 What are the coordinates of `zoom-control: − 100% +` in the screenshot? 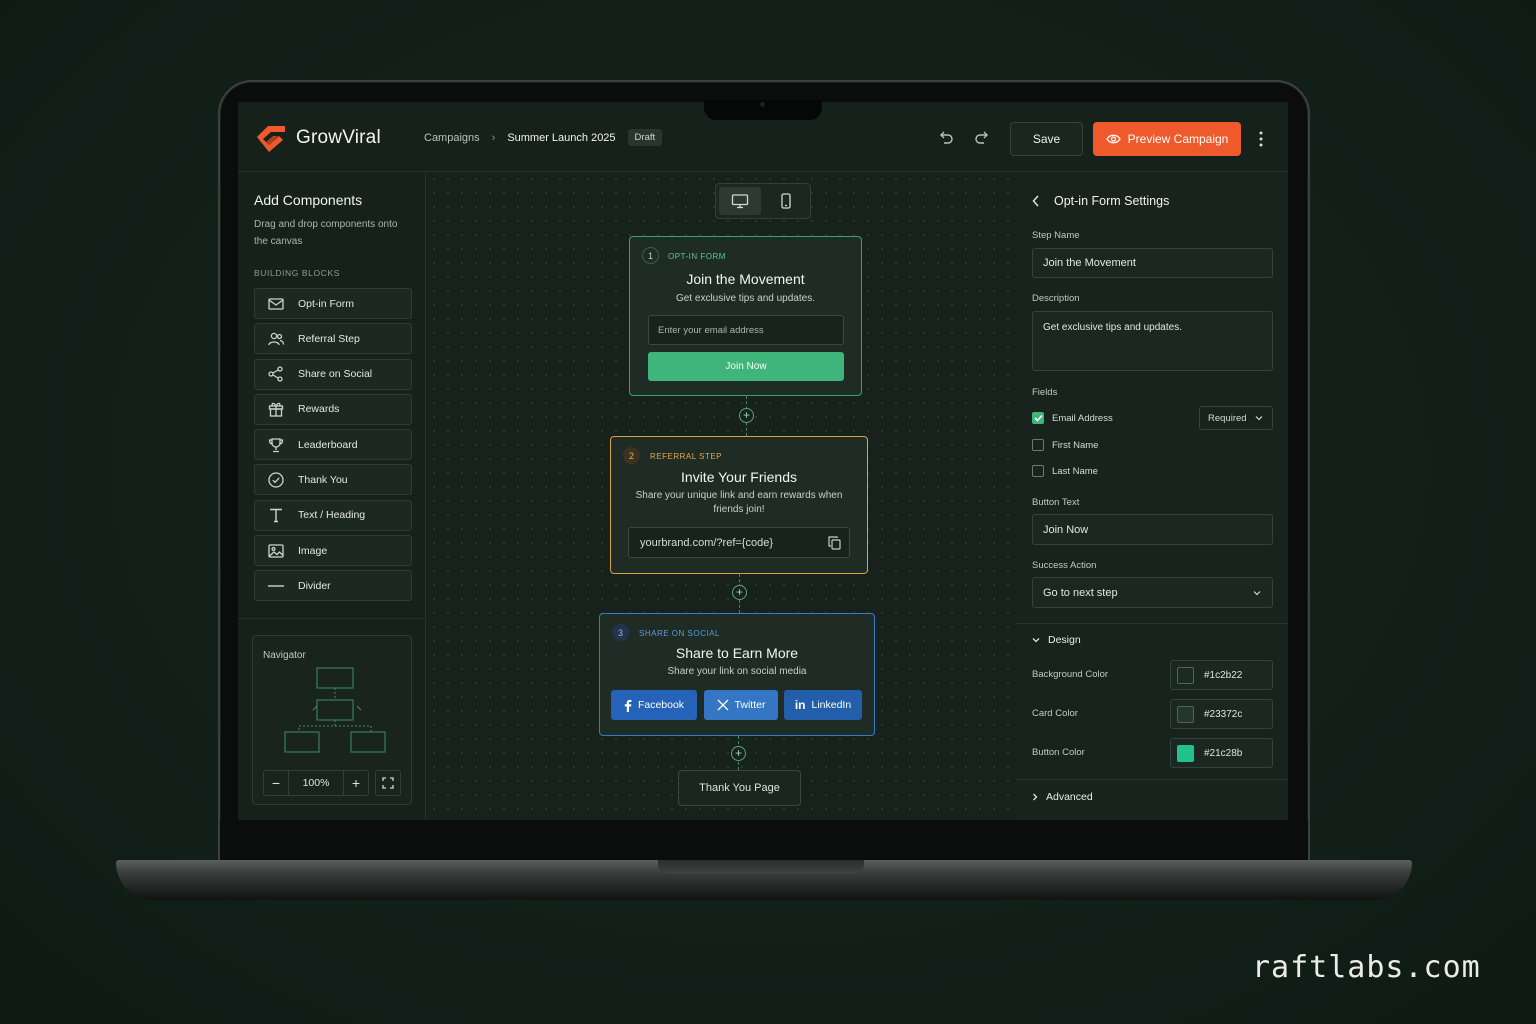 It's located at (316, 783).